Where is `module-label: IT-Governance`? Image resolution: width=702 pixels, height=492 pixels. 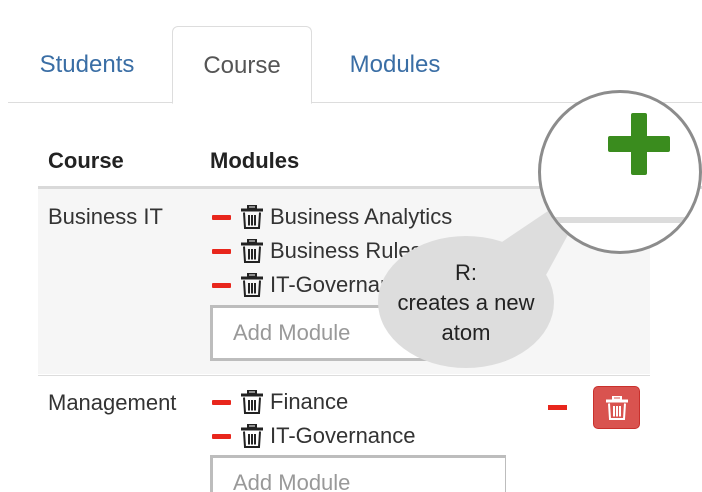 module-label: IT-Governance is located at coordinates (343, 435).